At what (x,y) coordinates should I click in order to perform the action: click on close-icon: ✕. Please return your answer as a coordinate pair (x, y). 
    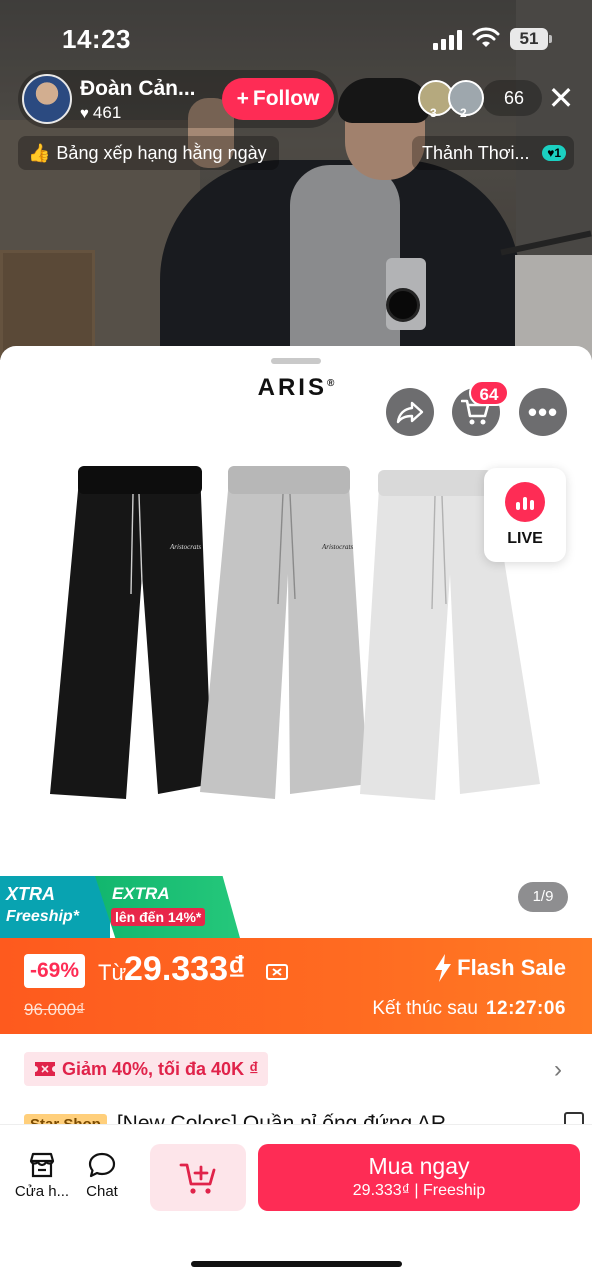
    Looking at the image, I should click on (561, 98).